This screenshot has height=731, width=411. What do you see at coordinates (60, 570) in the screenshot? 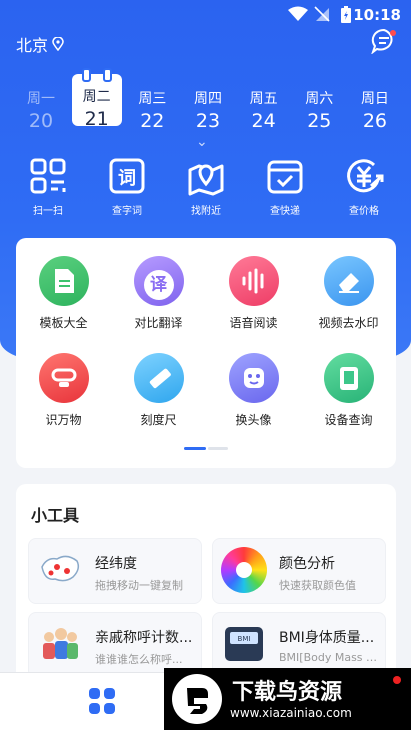
I see `china-map-icon` at bounding box center [60, 570].